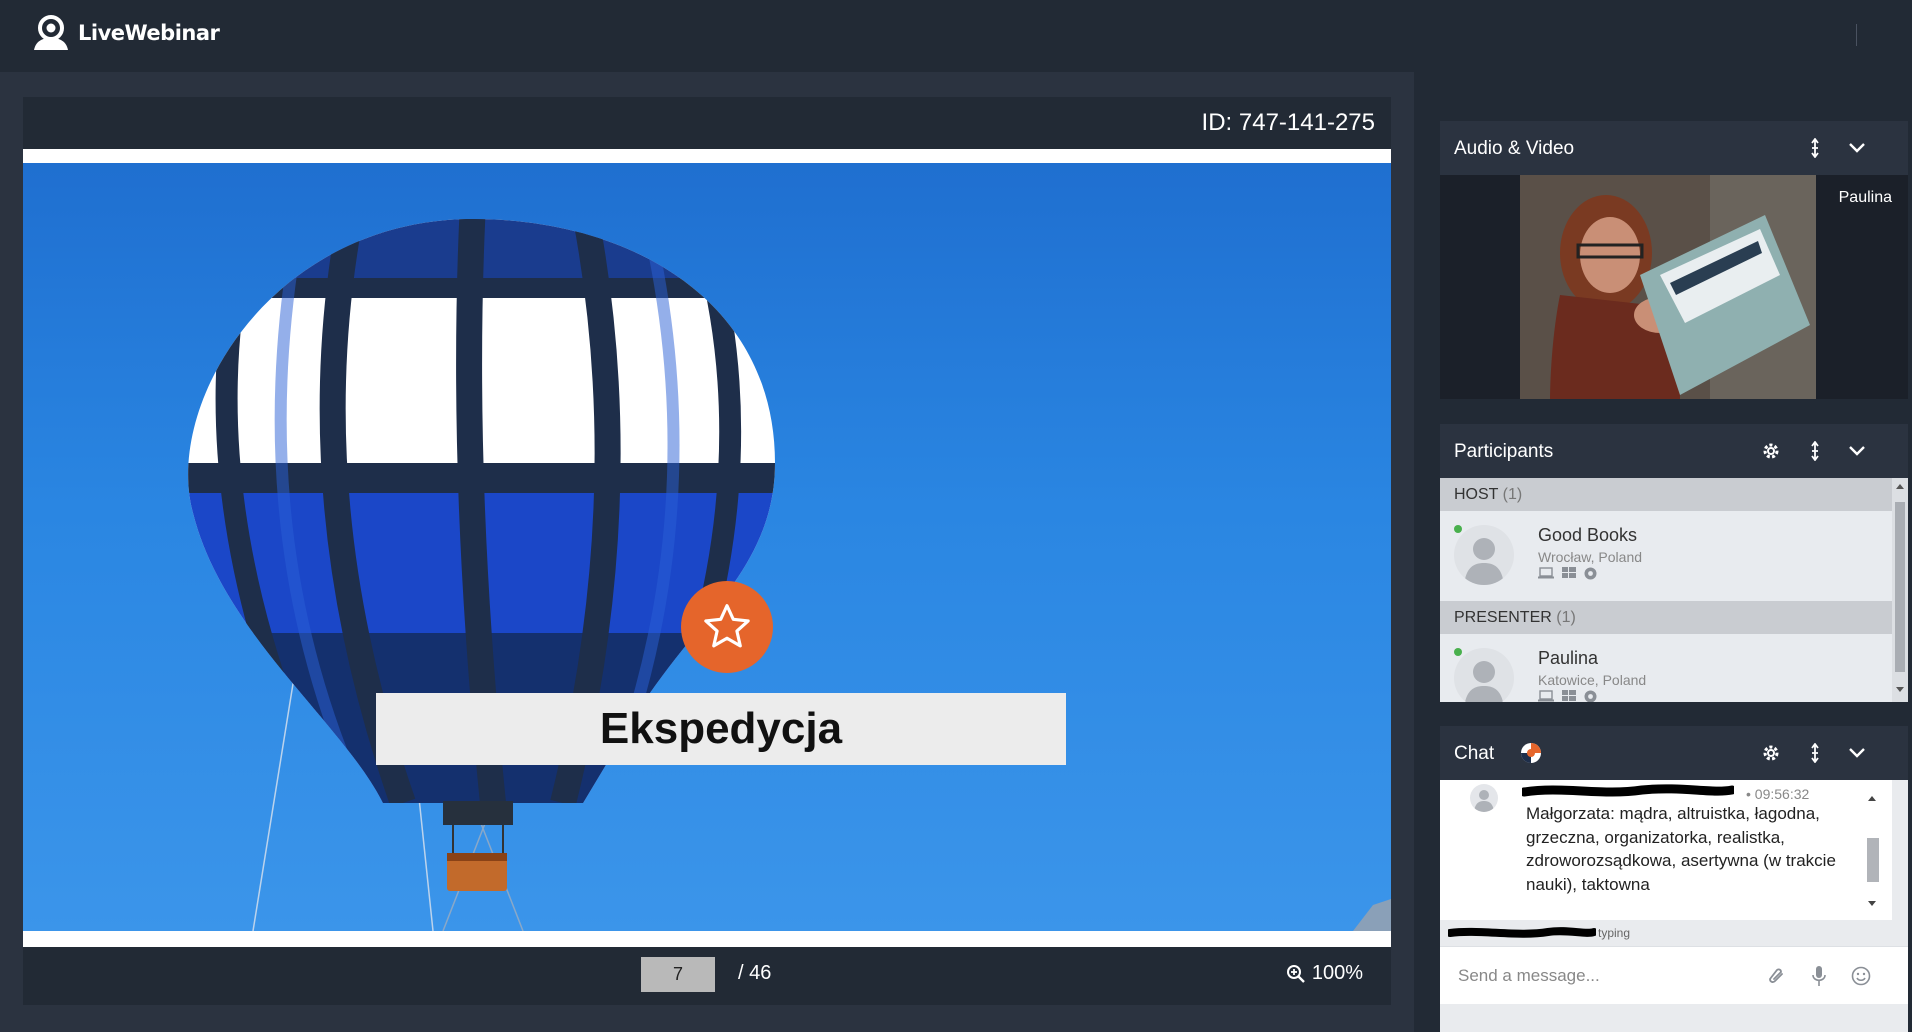 Image resolution: width=1912 pixels, height=1032 pixels. Describe the element at coordinates (1674, 494) in the screenshot. I see `group-header-host: HOST (1)` at that location.